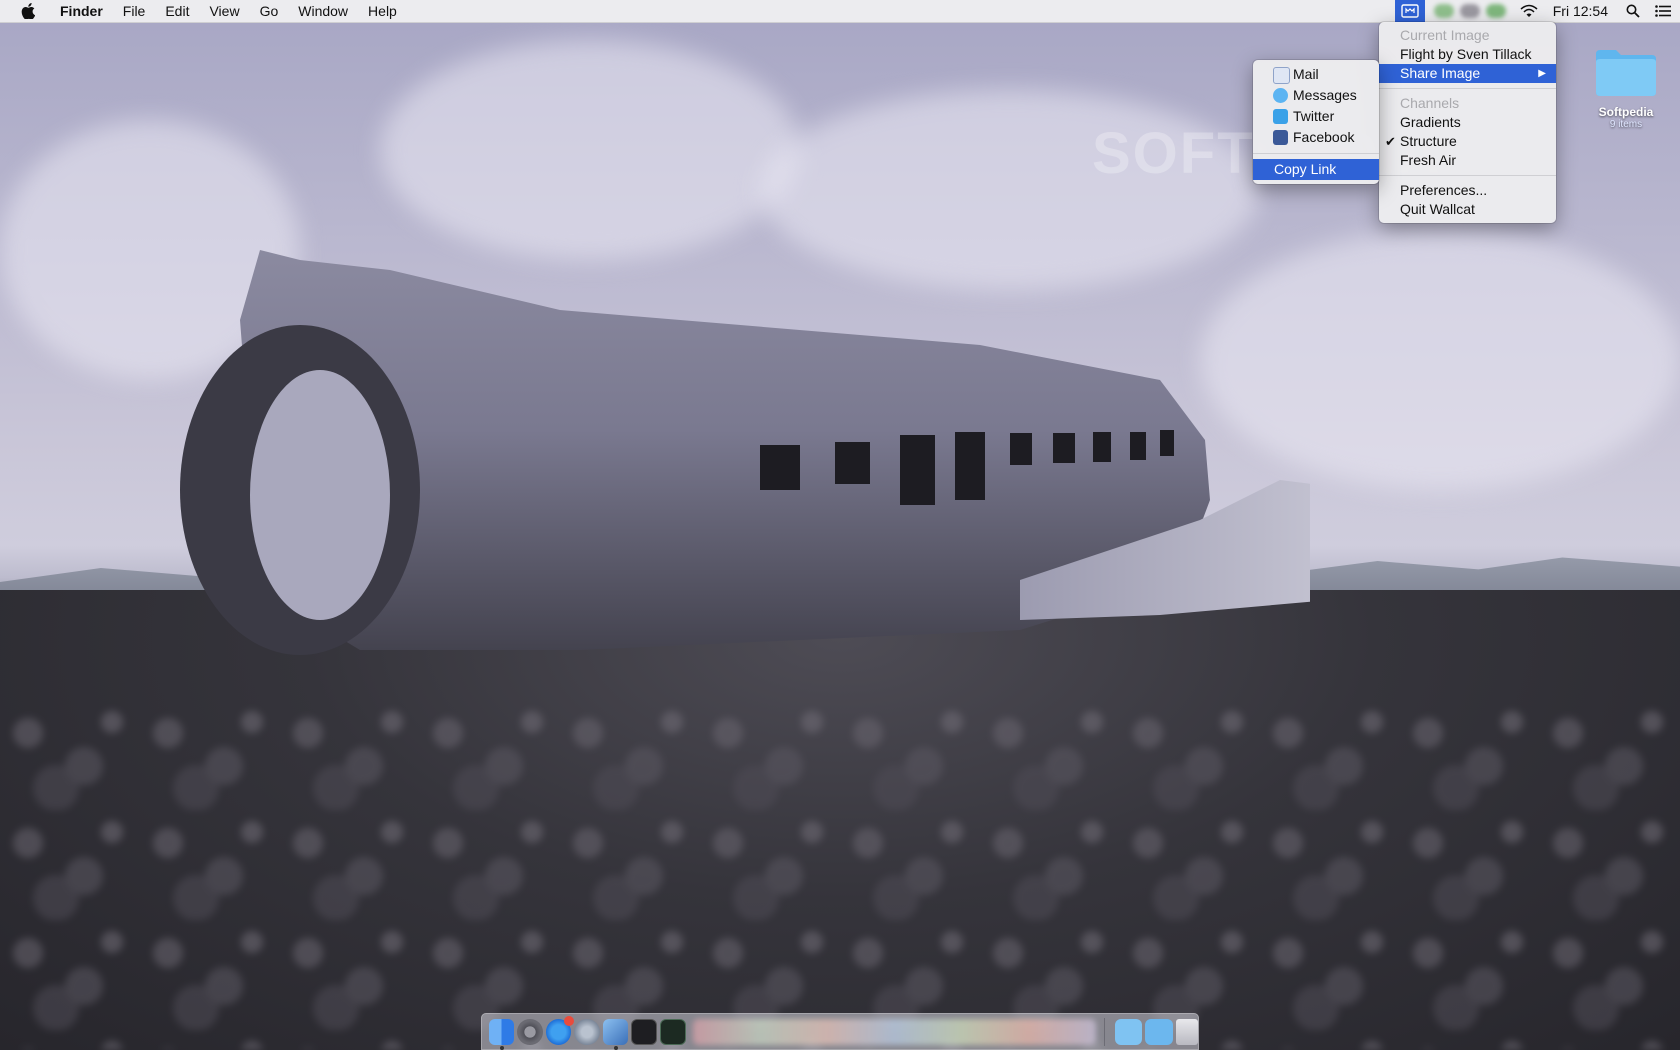 This screenshot has height=1050, width=1680. I want to click on checkmark-icon: ✔, so click(1390, 141).